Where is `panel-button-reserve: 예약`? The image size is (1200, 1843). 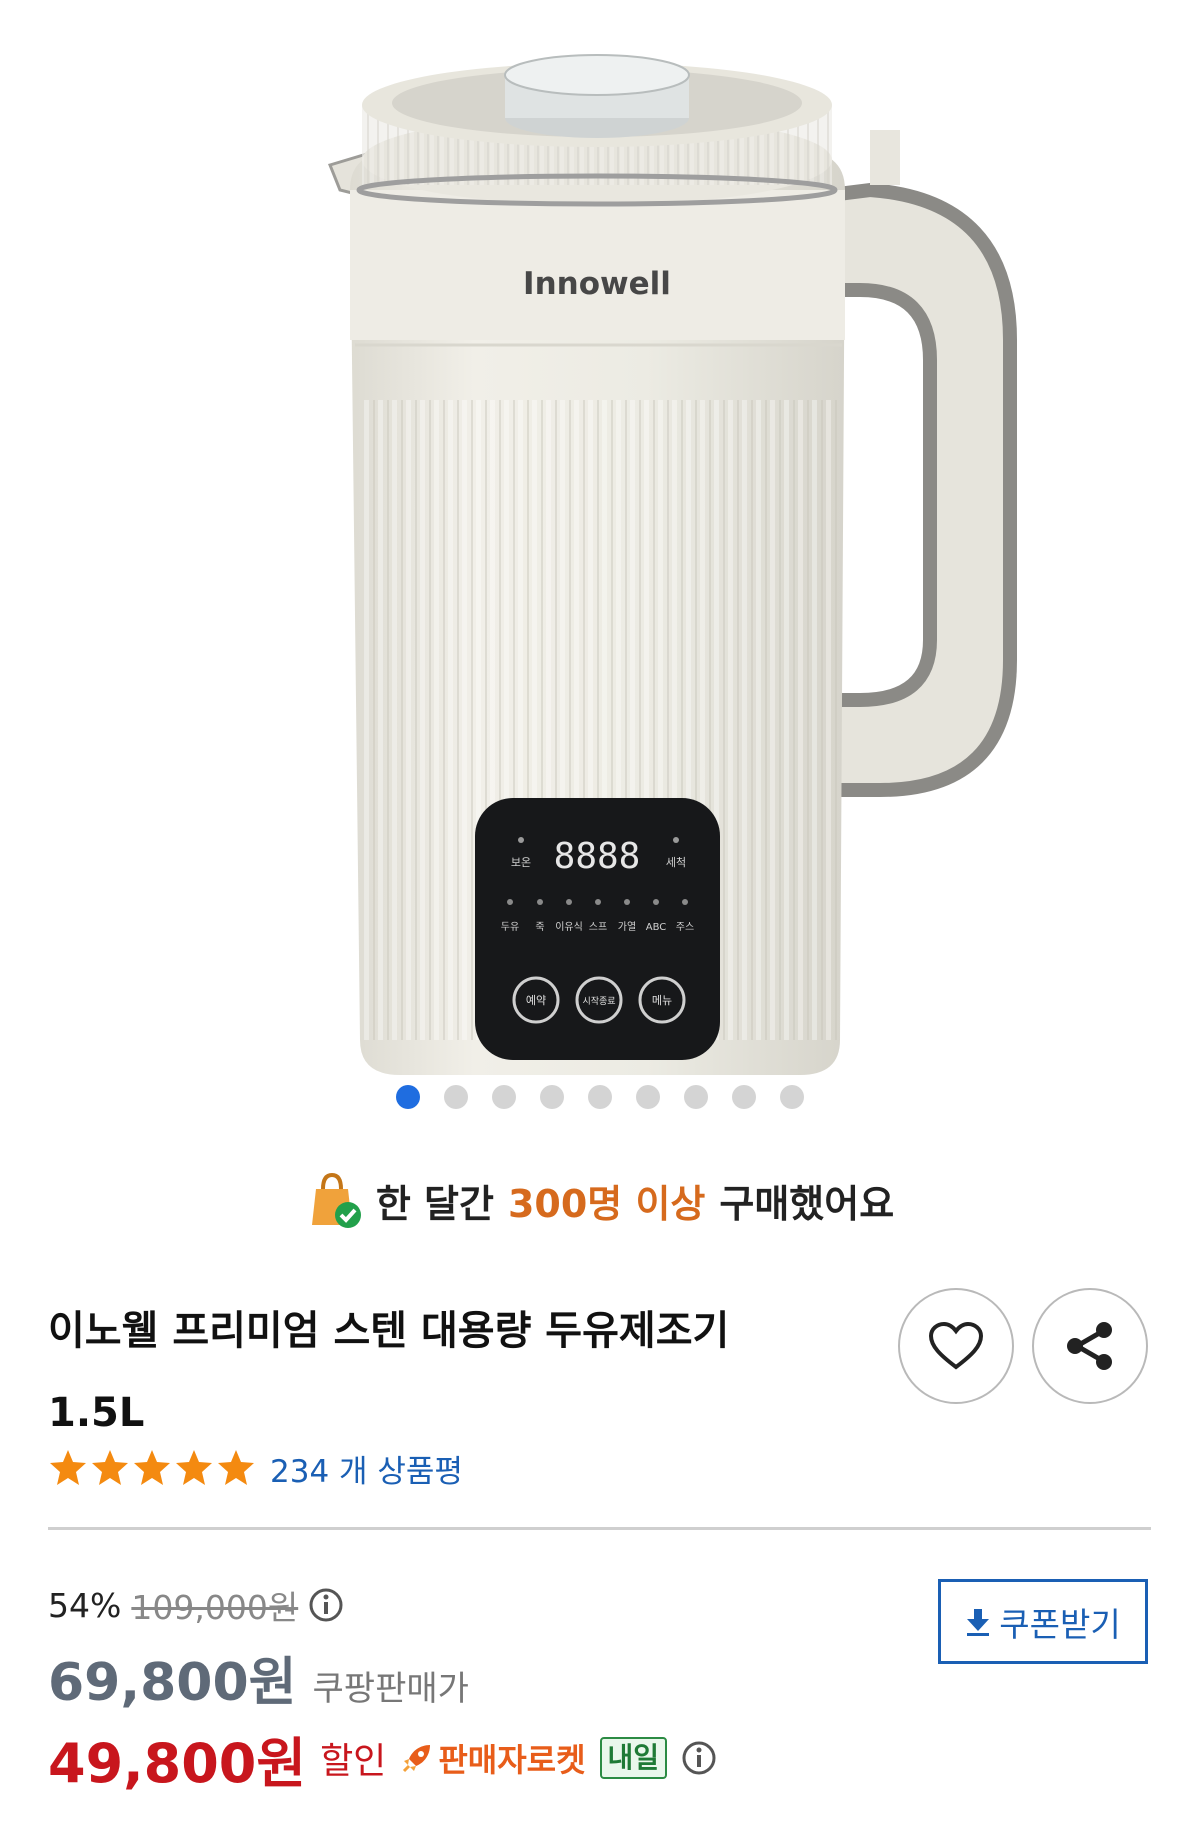
panel-button-reserve: 예약 is located at coordinates (536, 1000).